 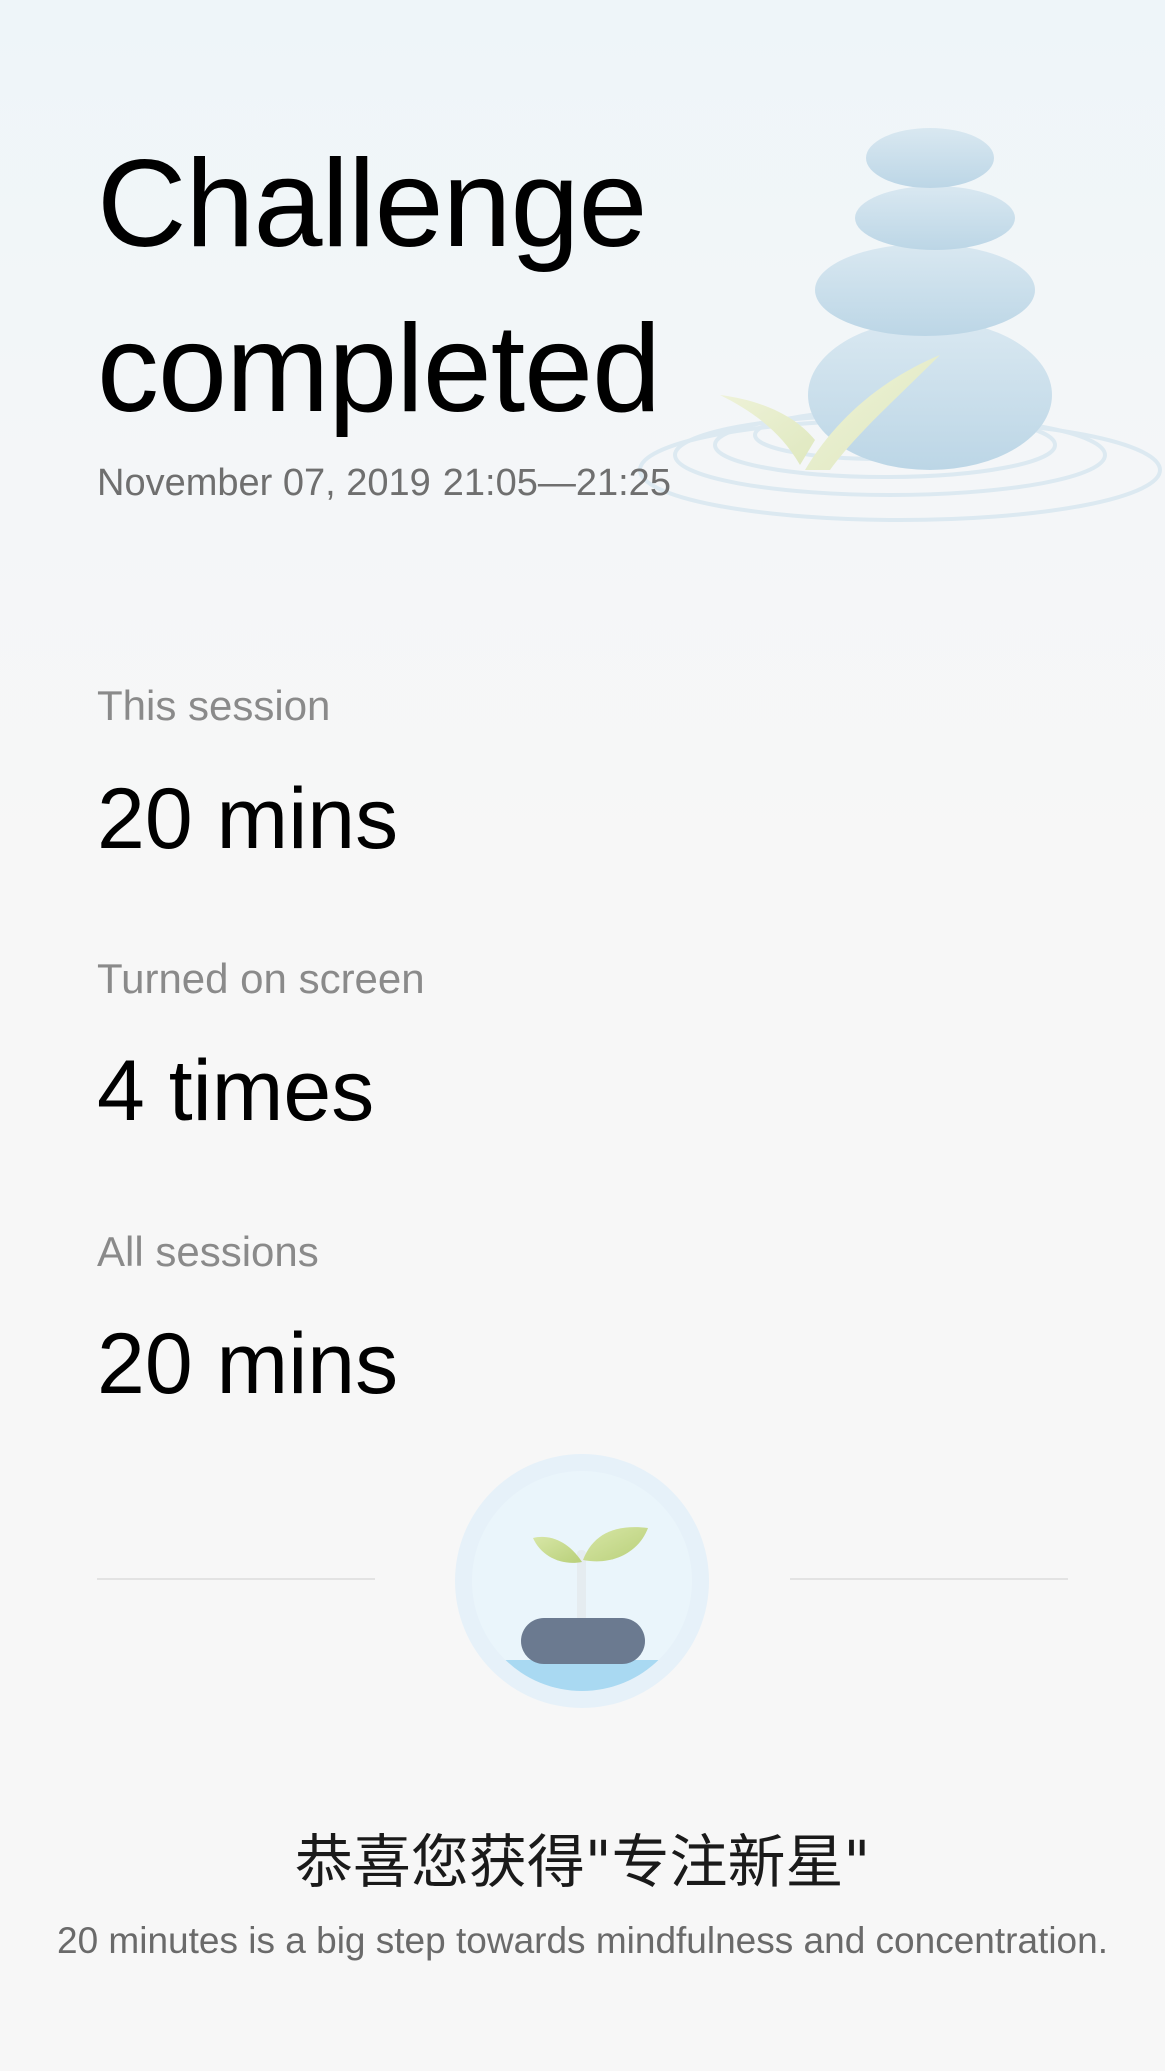 I want to click on divider-right, so click(x=929, y=1579).